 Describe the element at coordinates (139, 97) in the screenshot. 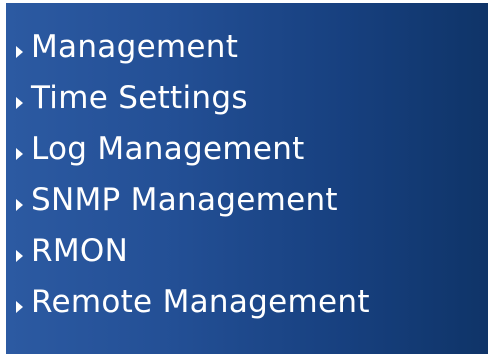

I see `menu-item-label: Time Settings` at that location.